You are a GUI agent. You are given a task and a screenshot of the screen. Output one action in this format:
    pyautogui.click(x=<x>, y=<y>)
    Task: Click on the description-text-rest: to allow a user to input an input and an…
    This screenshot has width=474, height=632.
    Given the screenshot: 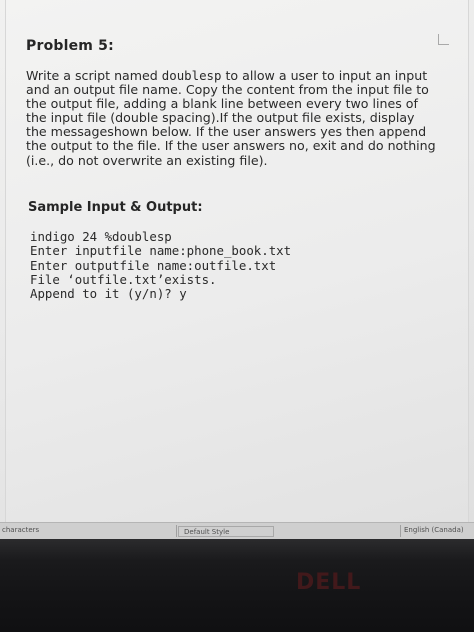 What is the action you would take?
    pyautogui.click(x=231, y=118)
    